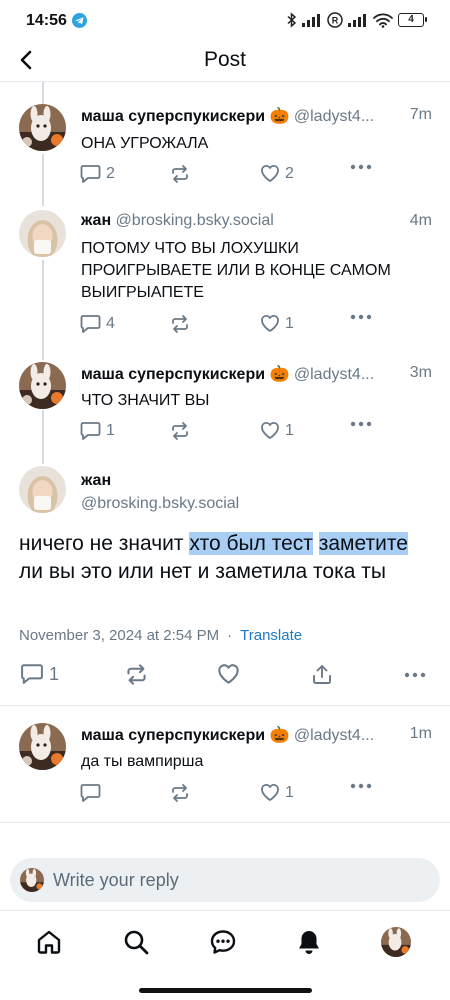  I want to click on status-icons: R 4, so click(357, 20).